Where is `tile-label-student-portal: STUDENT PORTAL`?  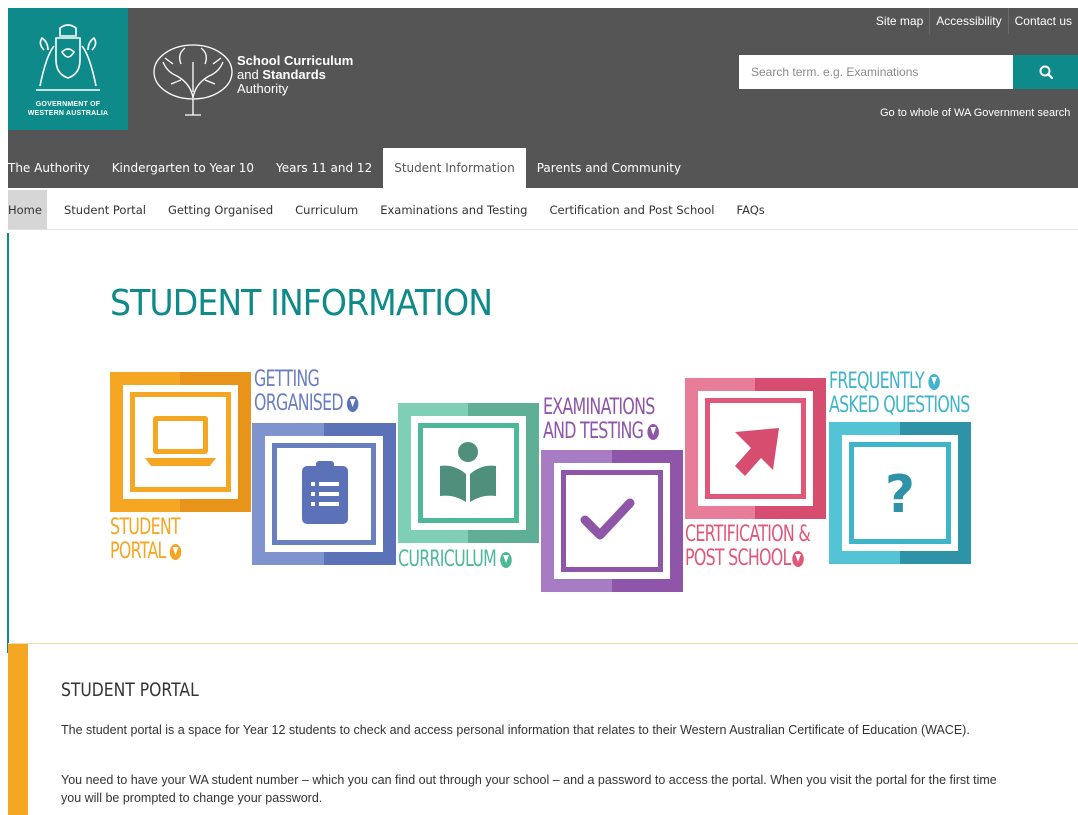 tile-label-student-portal: STUDENT PORTAL is located at coordinates (146, 540).